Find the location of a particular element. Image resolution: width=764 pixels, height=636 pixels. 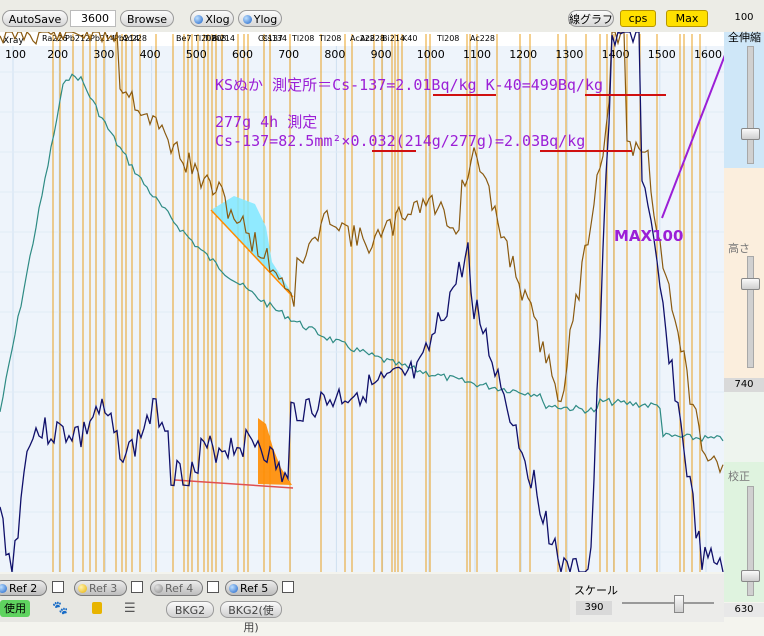

ref5-button: Ref 5 is located at coordinates (251, 588).